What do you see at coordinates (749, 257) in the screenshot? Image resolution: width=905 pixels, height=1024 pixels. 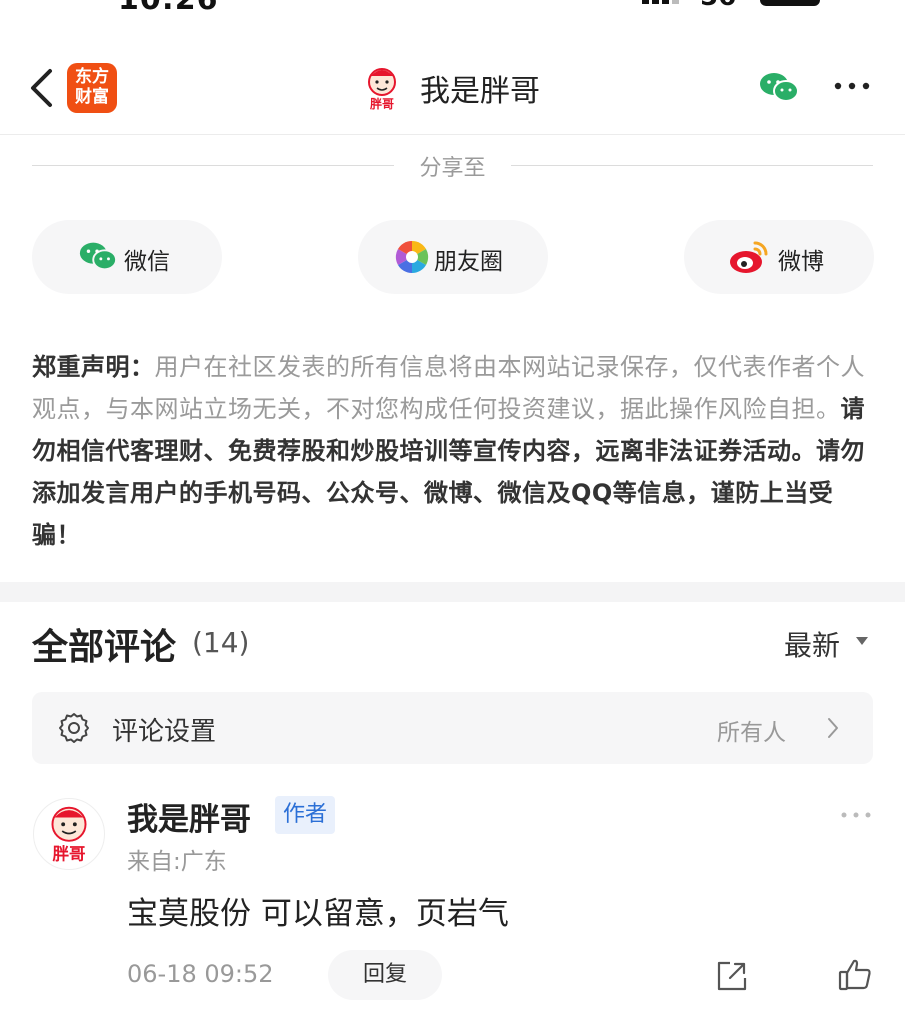 I see `weibo-icon` at bounding box center [749, 257].